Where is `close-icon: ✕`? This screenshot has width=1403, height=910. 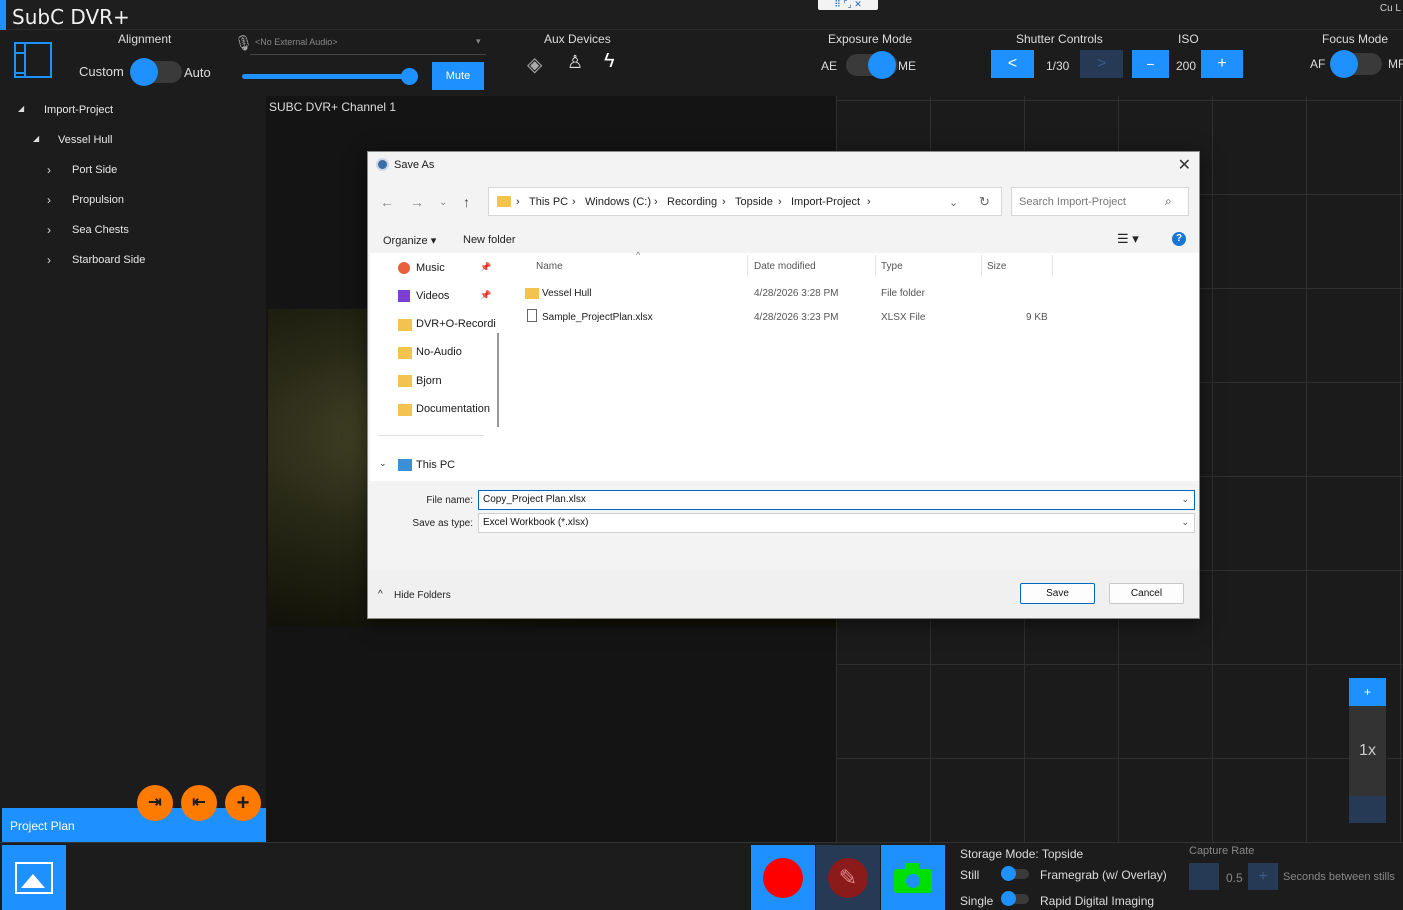
close-icon: ✕ is located at coordinates (1184, 165).